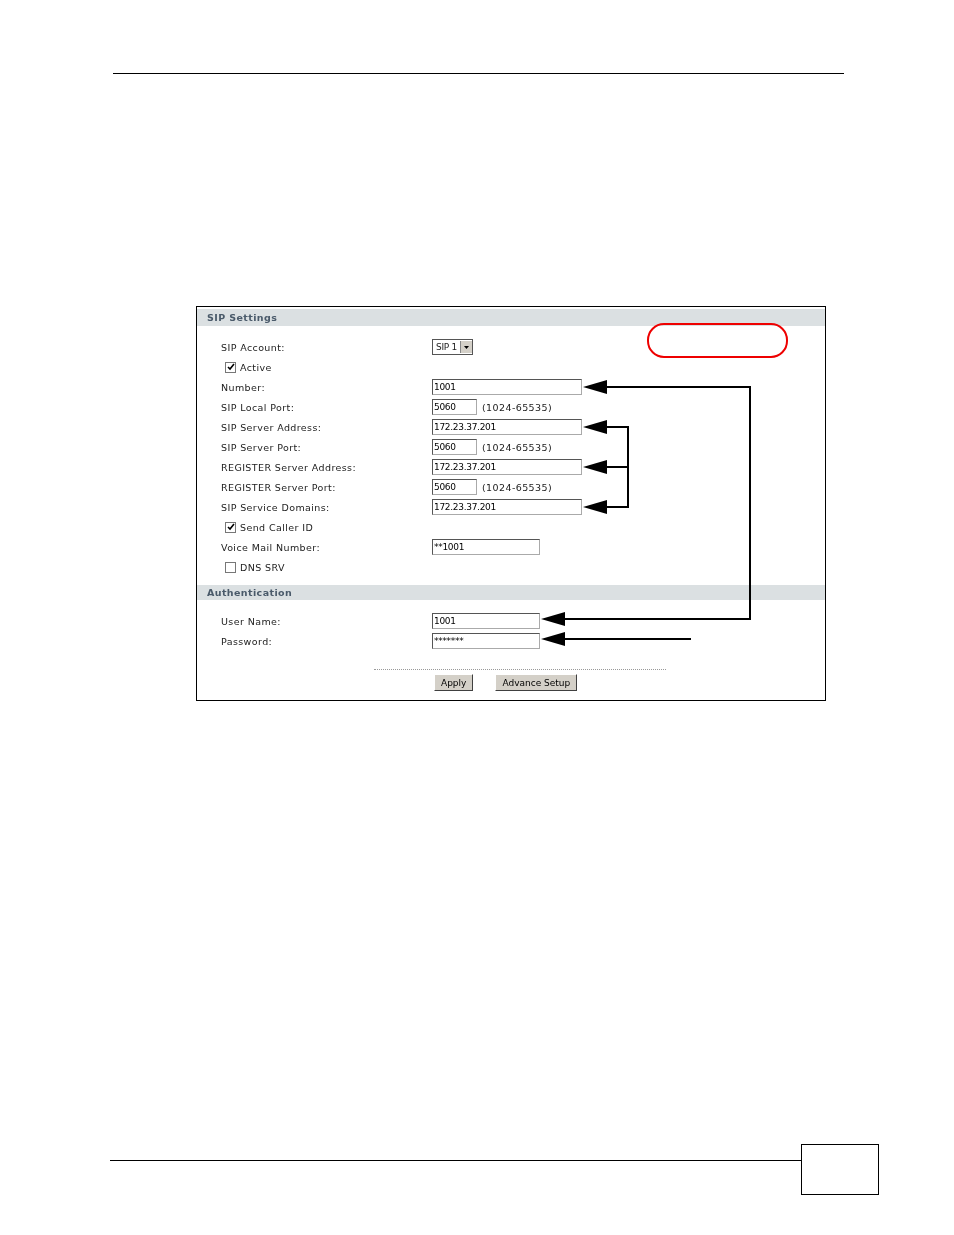 The width and height of the screenshot is (954, 1235). What do you see at coordinates (465, 347) in the screenshot?
I see `caret-icon` at bounding box center [465, 347].